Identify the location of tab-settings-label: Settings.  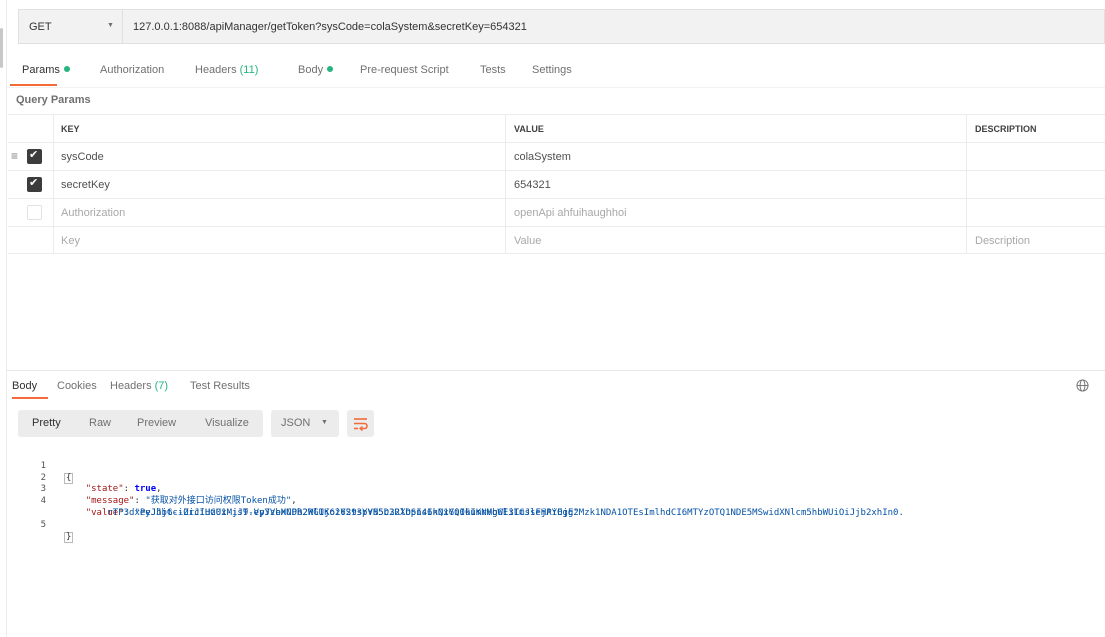
(552, 70).